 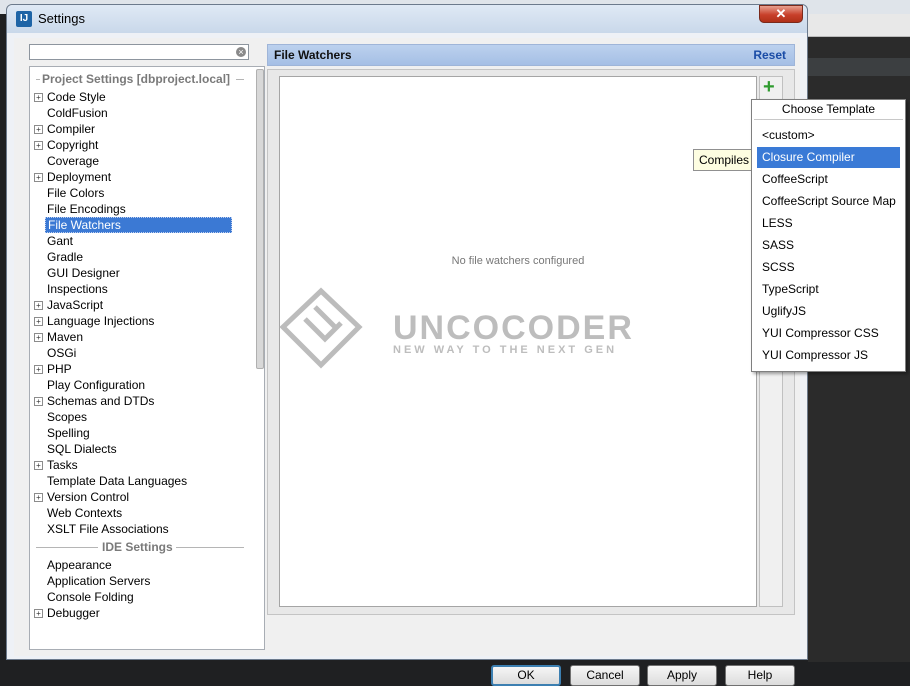 I want to click on background-editor-toolbar, so click(x=859, y=67).